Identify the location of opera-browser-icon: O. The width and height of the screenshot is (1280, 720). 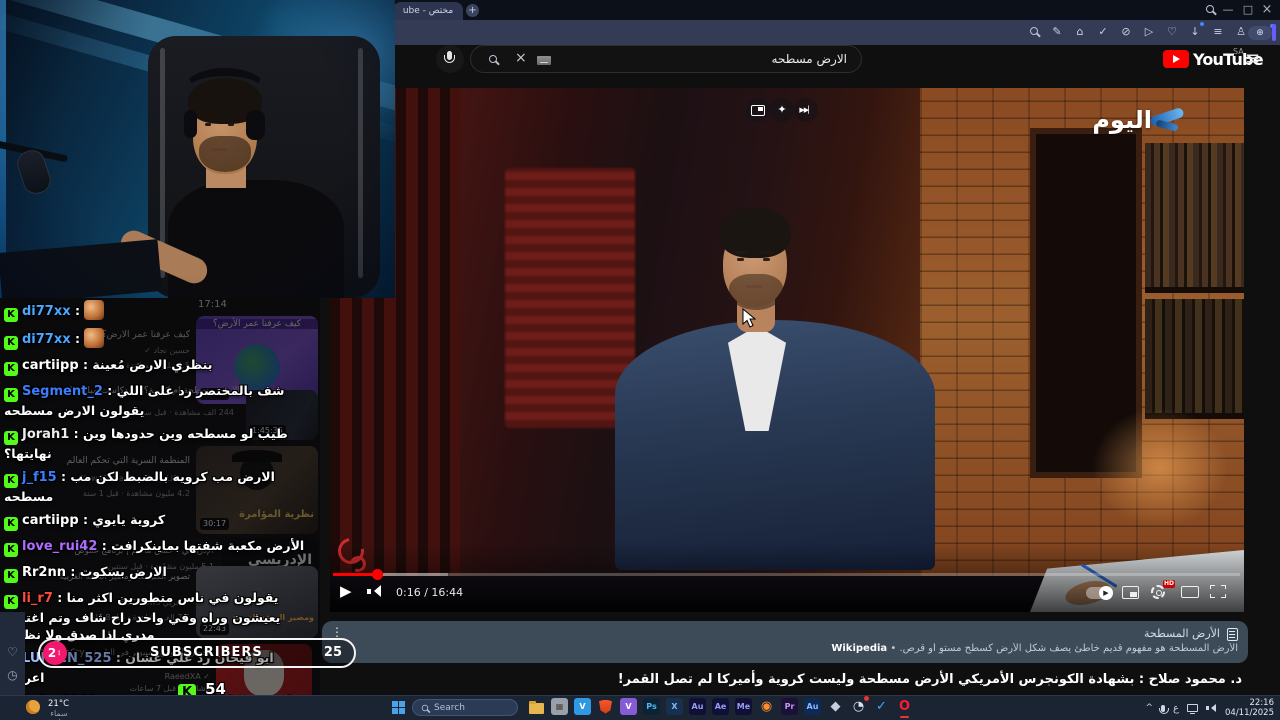
(904, 706).